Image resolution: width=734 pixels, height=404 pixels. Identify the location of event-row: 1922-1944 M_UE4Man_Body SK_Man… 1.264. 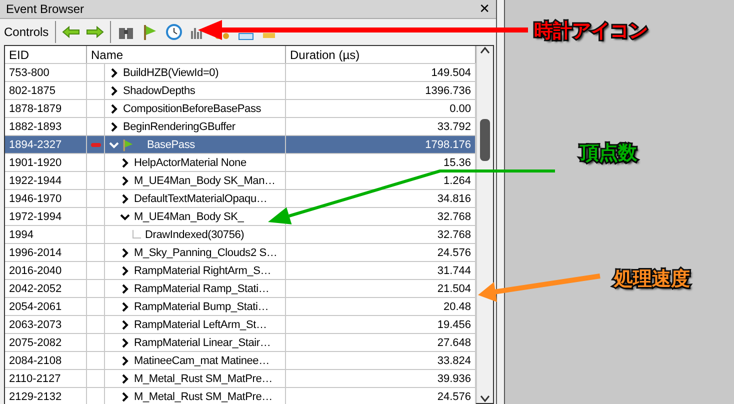
(240, 181).